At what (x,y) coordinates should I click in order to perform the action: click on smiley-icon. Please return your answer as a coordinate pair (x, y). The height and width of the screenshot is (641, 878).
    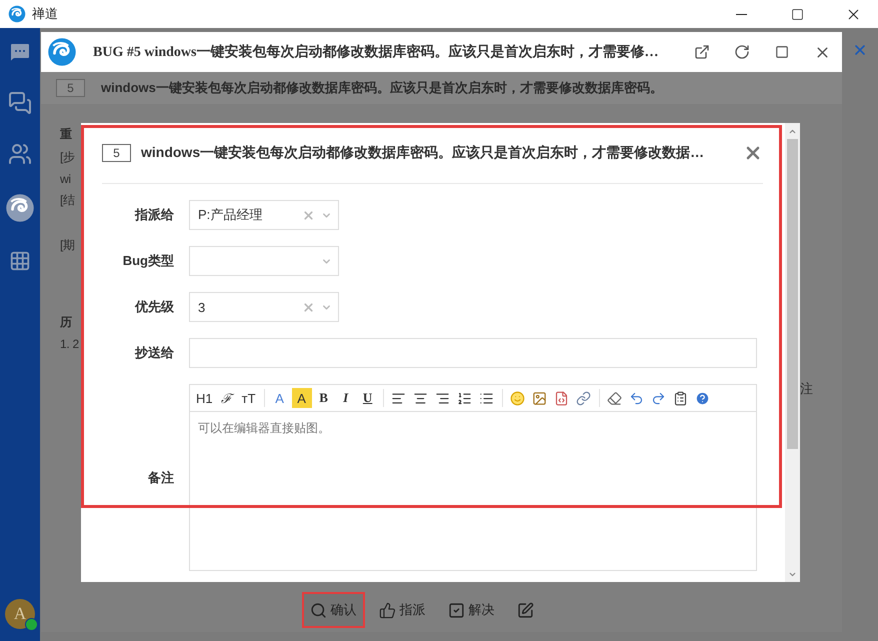
    Looking at the image, I should click on (518, 398).